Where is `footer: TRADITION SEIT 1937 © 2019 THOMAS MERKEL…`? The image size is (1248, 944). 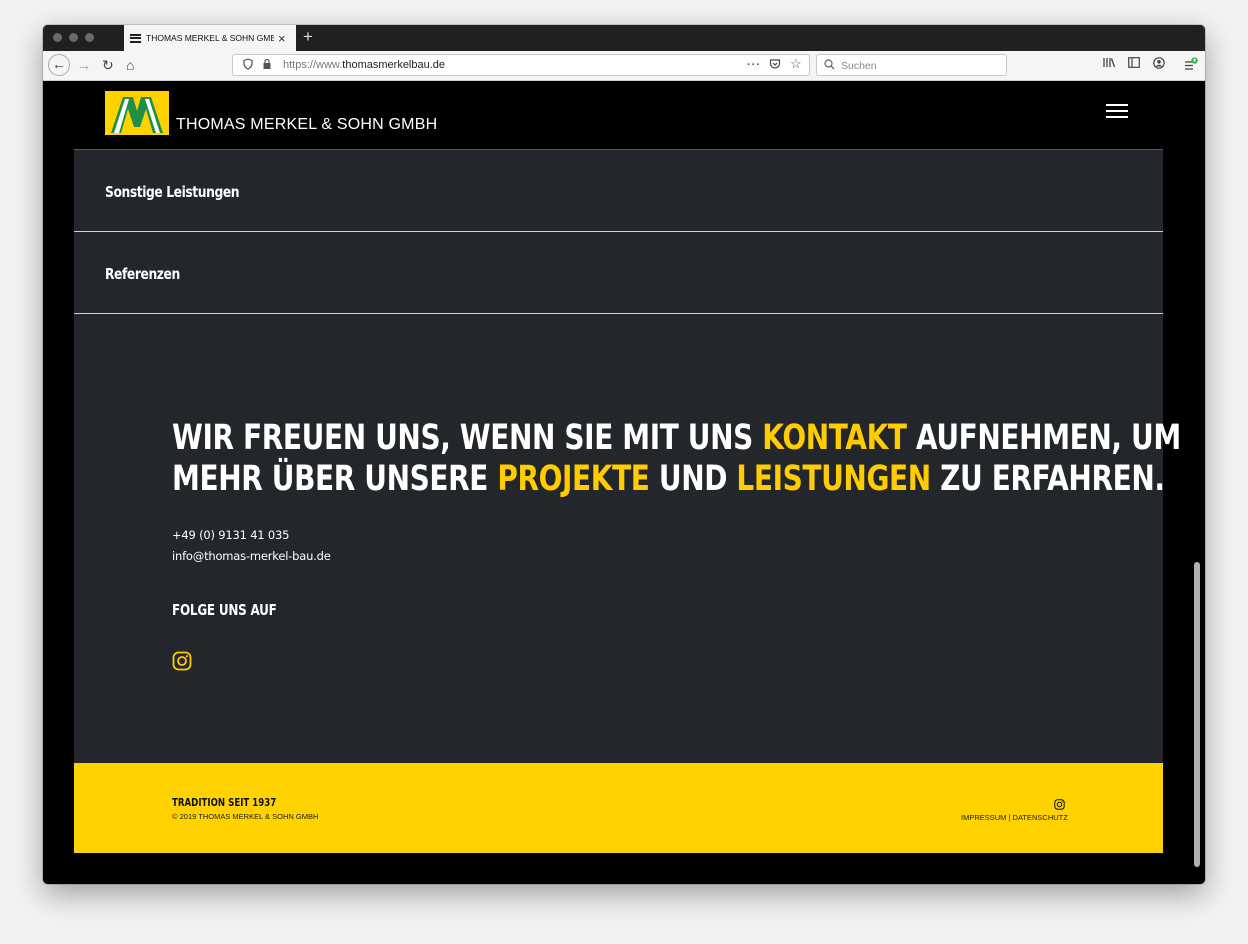
footer: TRADITION SEIT 1937 © 2019 THOMAS MERKEL… is located at coordinates (618, 808).